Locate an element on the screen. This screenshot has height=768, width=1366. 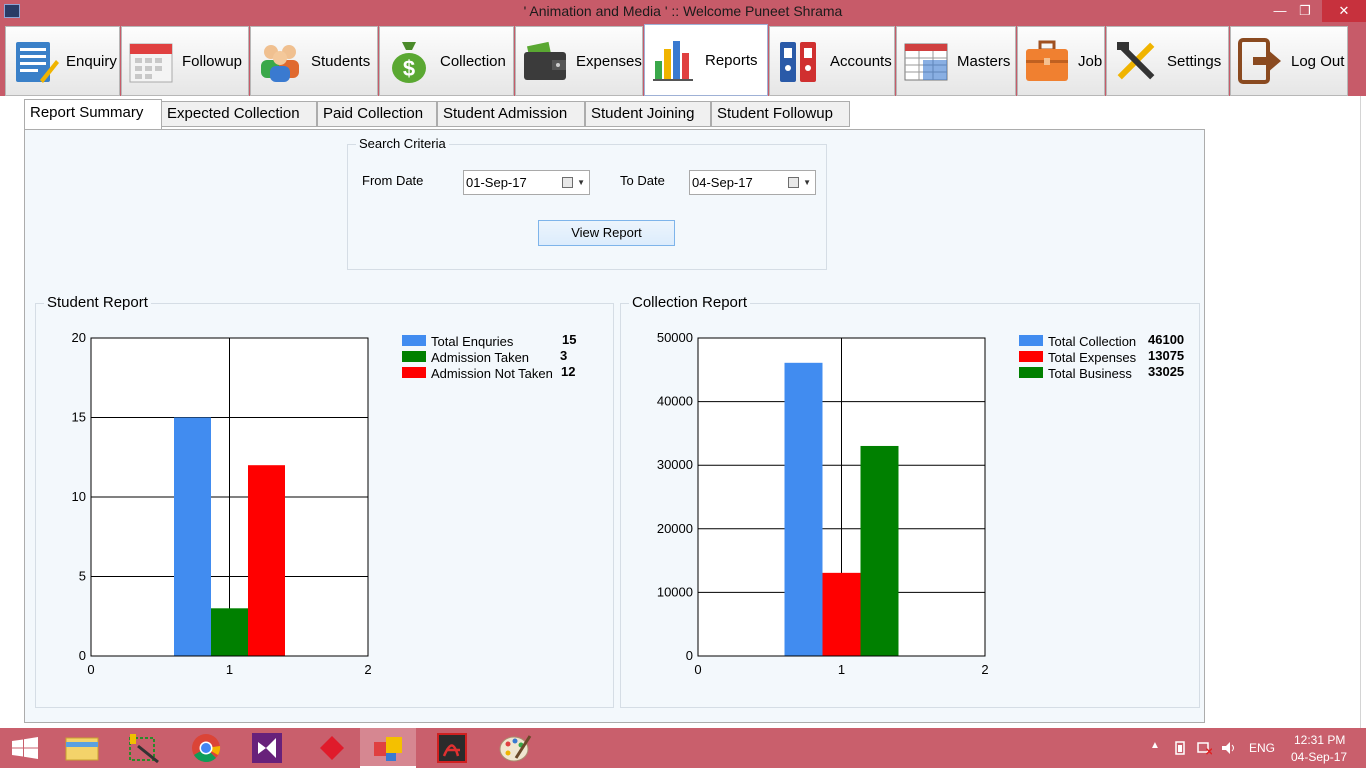
from-date-label: From Date is located at coordinates (393, 180).